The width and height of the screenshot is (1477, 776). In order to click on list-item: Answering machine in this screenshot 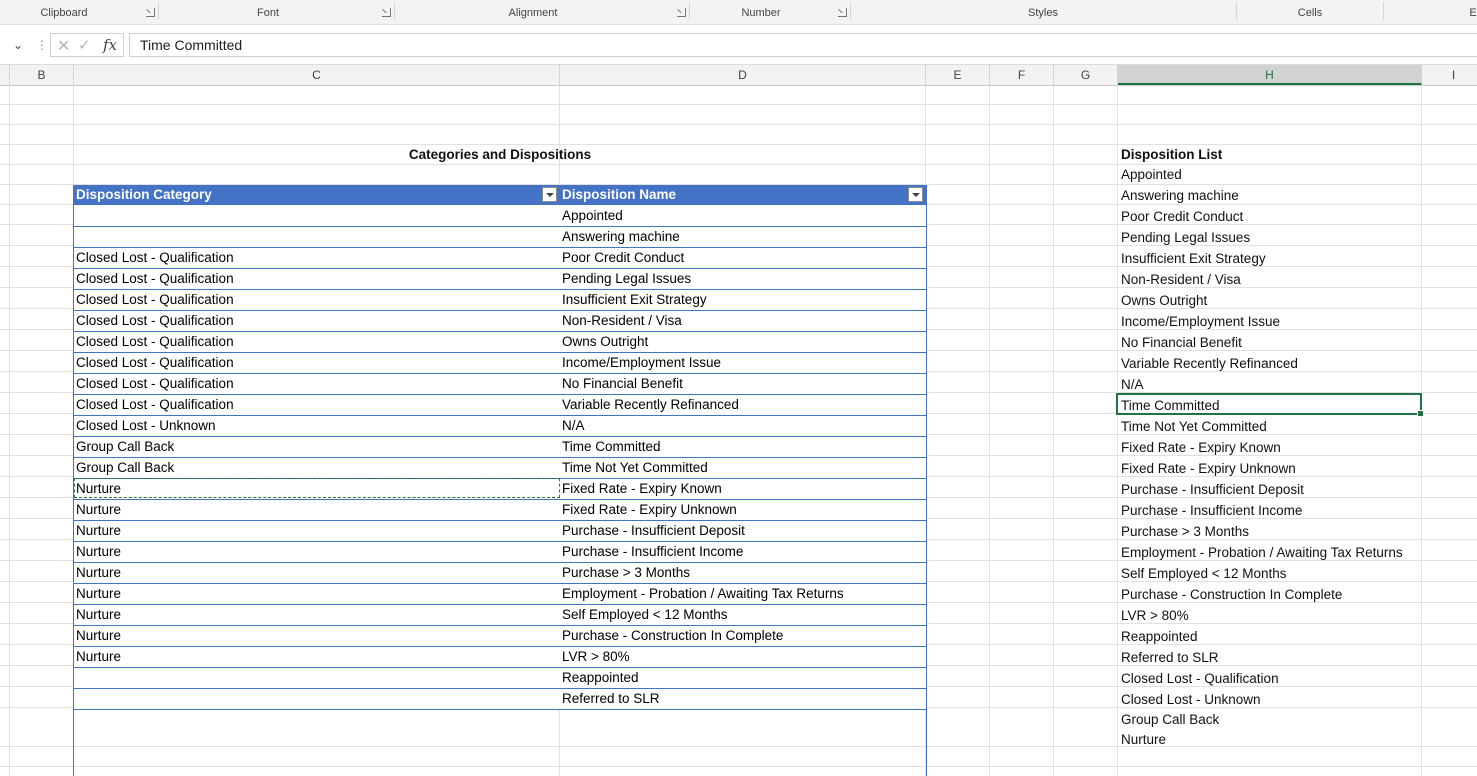, I will do `click(1178, 196)`.